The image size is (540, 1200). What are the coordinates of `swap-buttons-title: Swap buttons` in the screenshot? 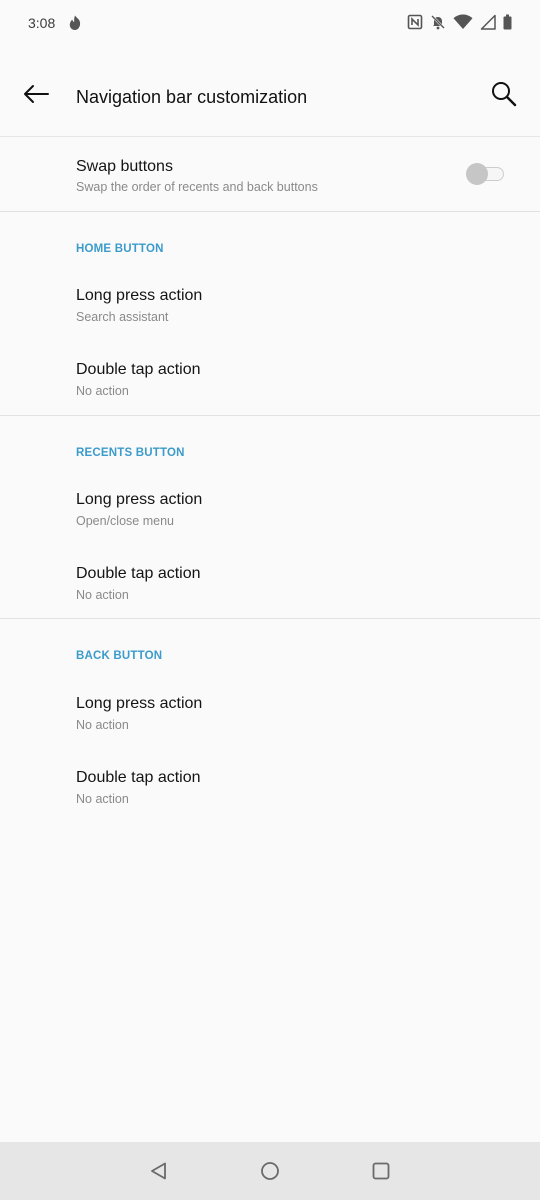 It's located at (124, 166).